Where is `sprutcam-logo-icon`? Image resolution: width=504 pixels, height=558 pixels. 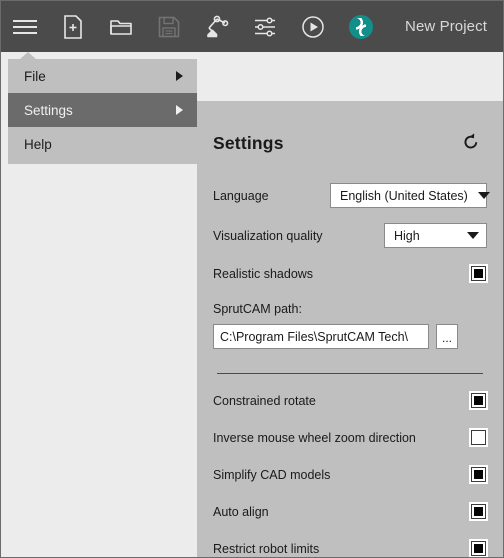 sprutcam-logo-icon is located at coordinates (361, 26).